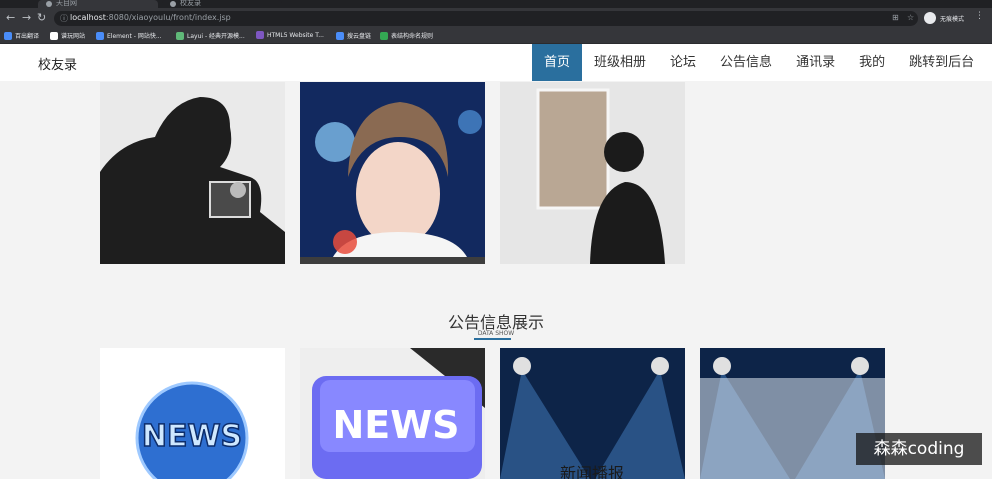 The height and width of the screenshot is (479, 992). What do you see at coordinates (10, 18) in the screenshot?
I see `back-arrow-icon: ←` at bounding box center [10, 18].